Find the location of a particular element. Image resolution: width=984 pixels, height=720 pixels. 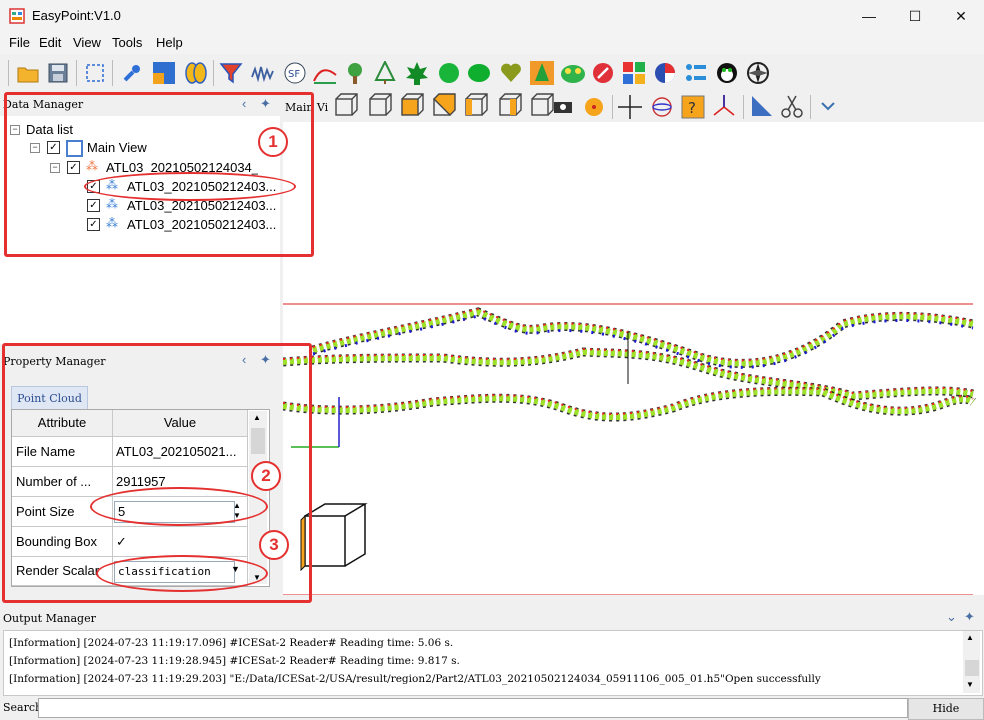

save-icon is located at coordinates (58, 73).